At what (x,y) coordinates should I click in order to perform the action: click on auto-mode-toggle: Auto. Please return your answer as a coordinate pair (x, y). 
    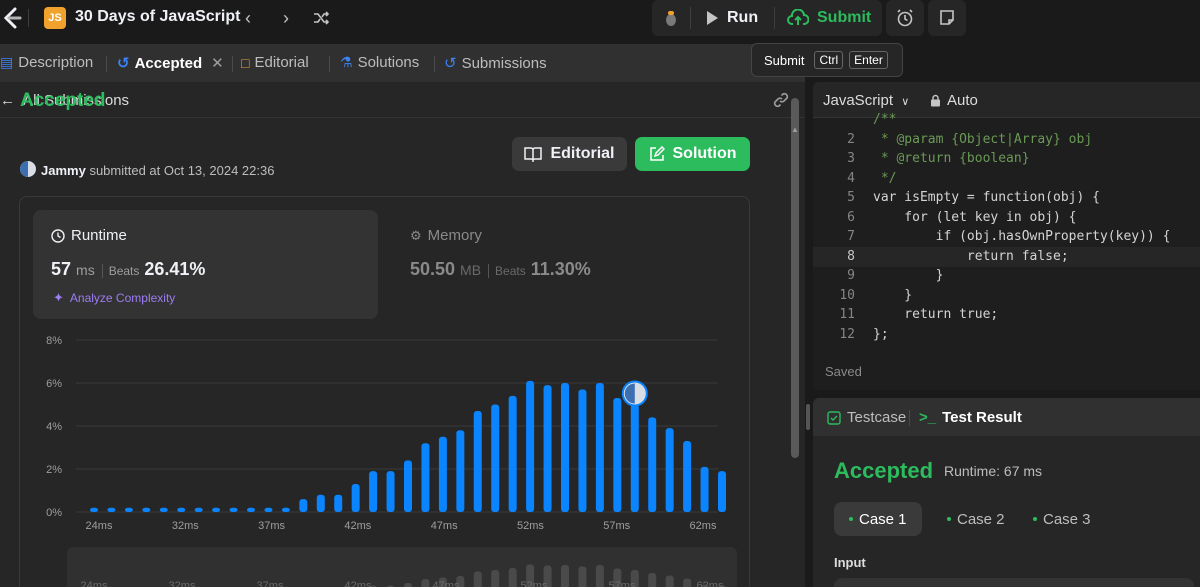
    Looking at the image, I should click on (954, 100).